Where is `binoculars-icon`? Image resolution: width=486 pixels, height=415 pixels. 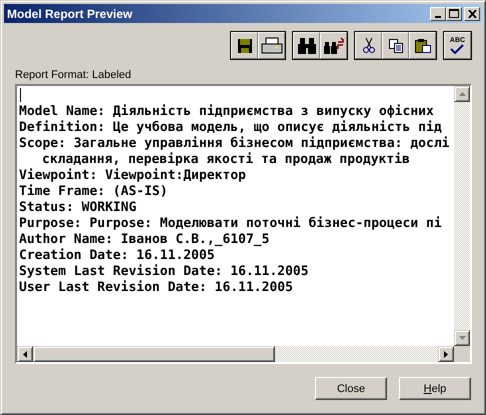
binoculars-icon is located at coordinates (306, 45).